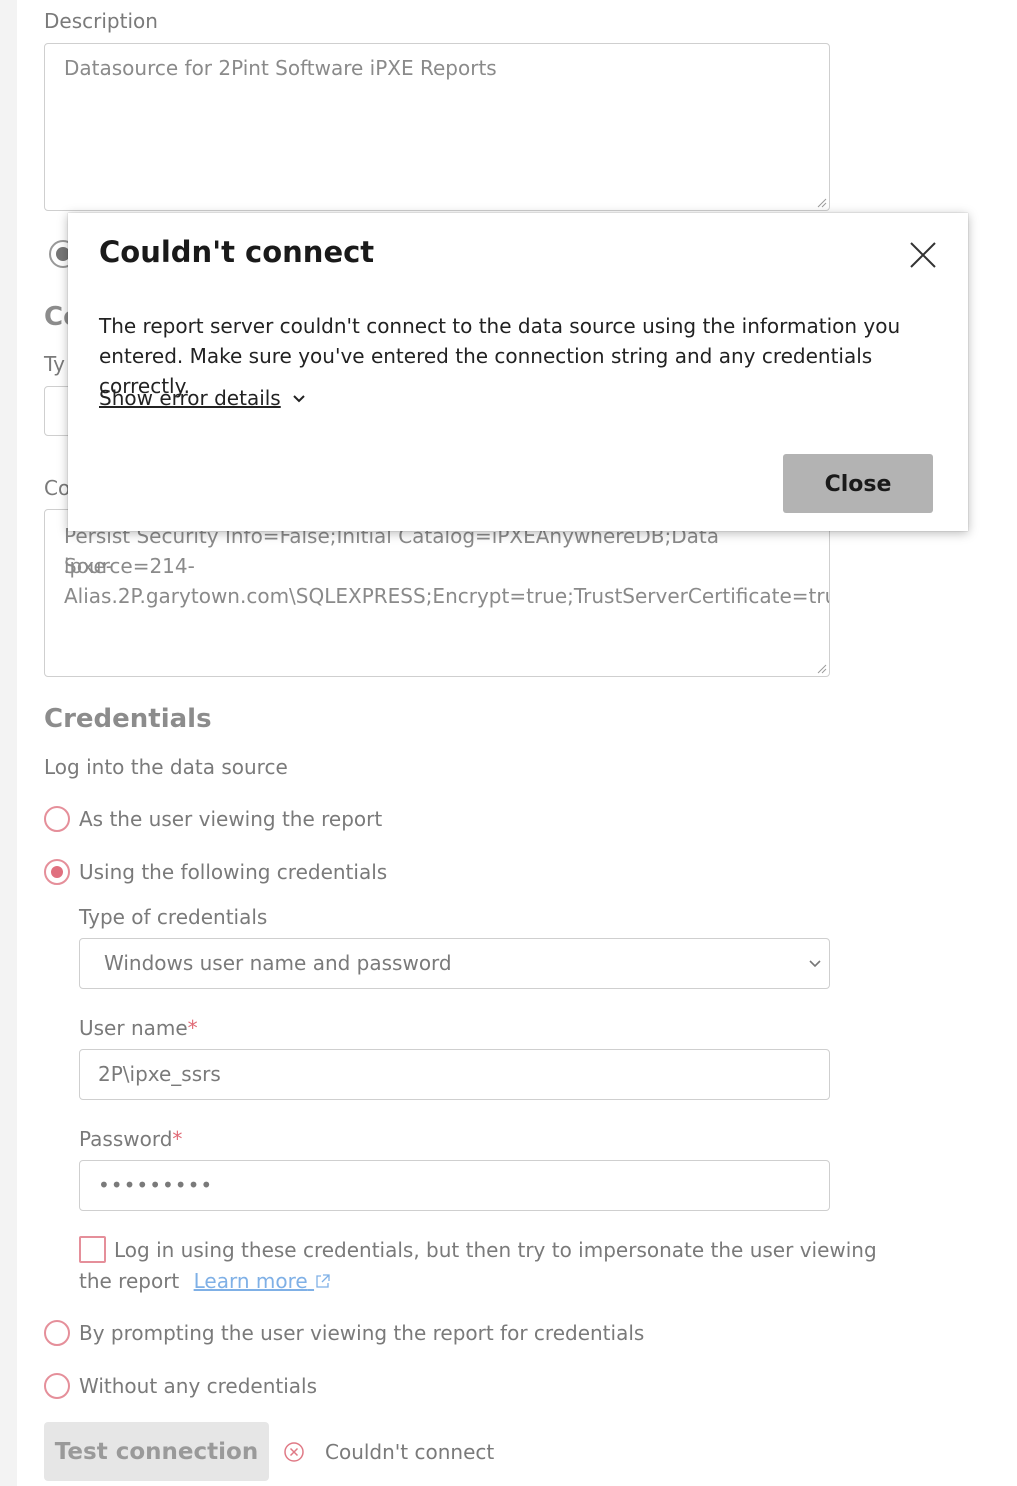 The image size is (1017, 1486). I want to click on credentials-heading: Credentials, so click(128, 719).